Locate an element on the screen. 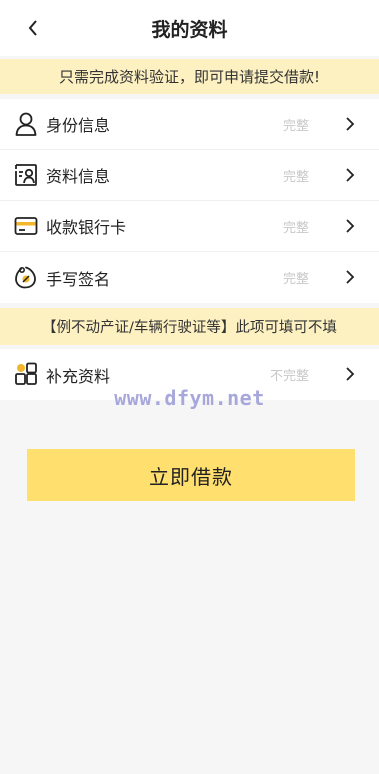 This screenshot has height=774, width=379. list-item-label: 手写签名 is located at coordinates (78, 279).